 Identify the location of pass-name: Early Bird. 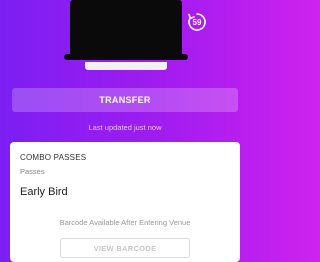
(44, 192).